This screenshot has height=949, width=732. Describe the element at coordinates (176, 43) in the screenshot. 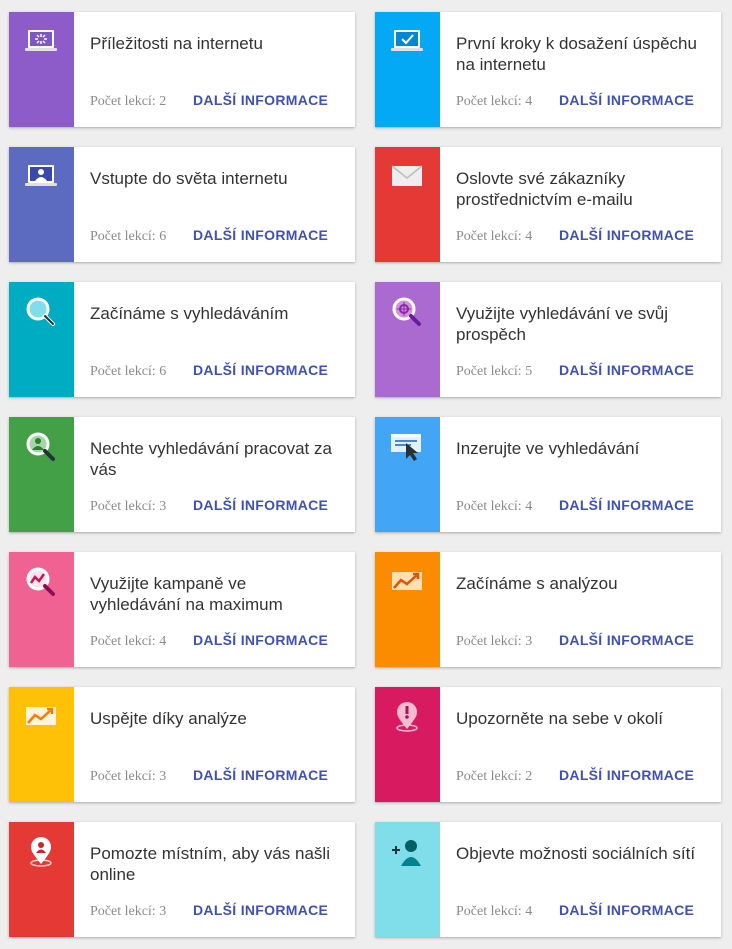

I see `course-title: Příležitosti na internetu` at that location.